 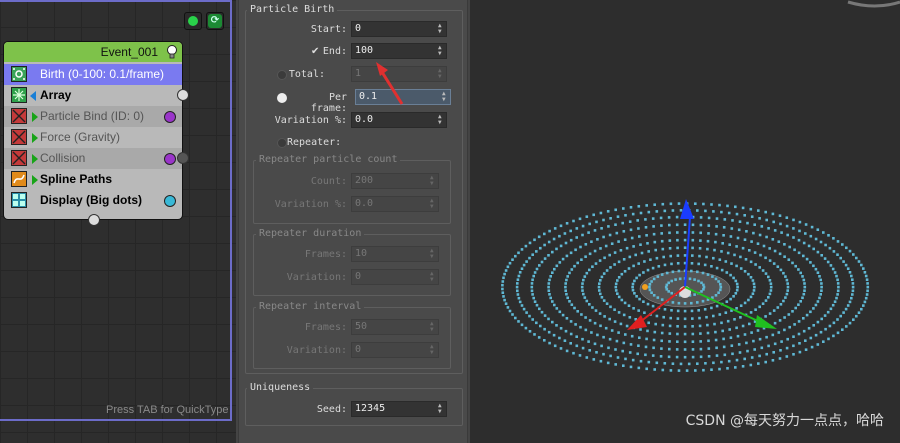 What do you see at coordinates (193, 21) in the screenshot?
I see `green-dot-icon` at bounding box center [193, 21].